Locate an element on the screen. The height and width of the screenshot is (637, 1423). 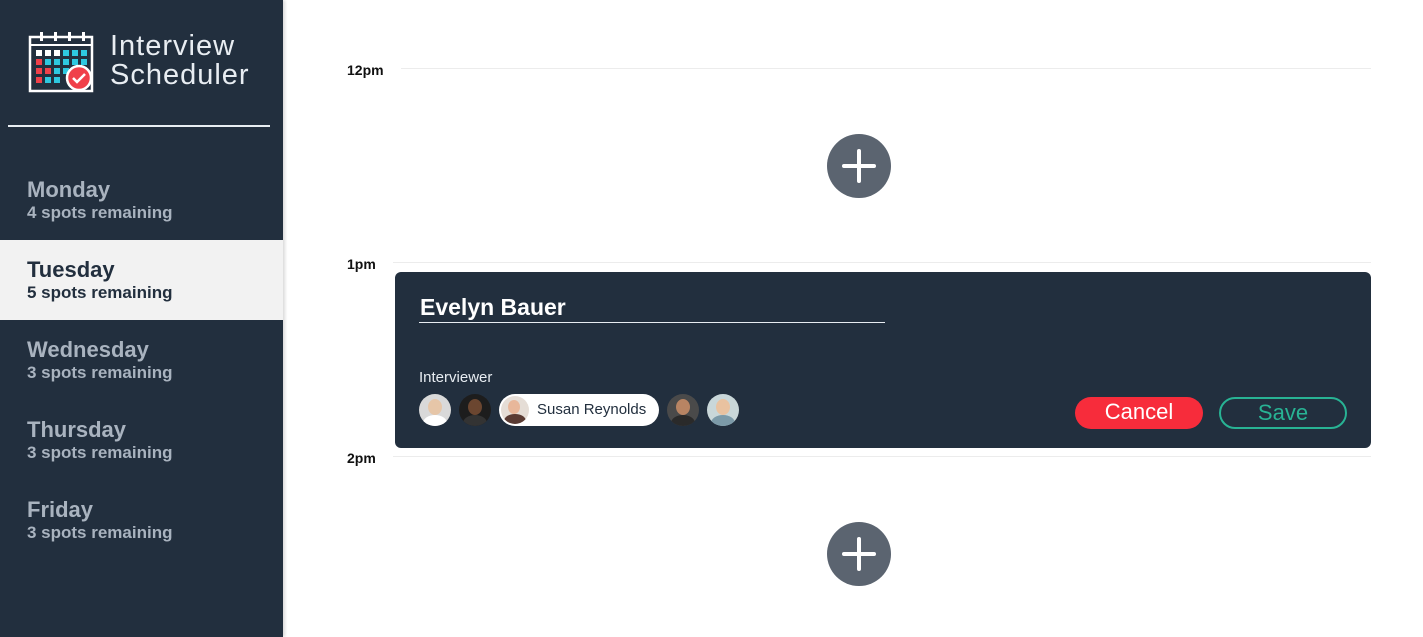
day-spots: 4 spots remaining is located at coordinates (100, 212).